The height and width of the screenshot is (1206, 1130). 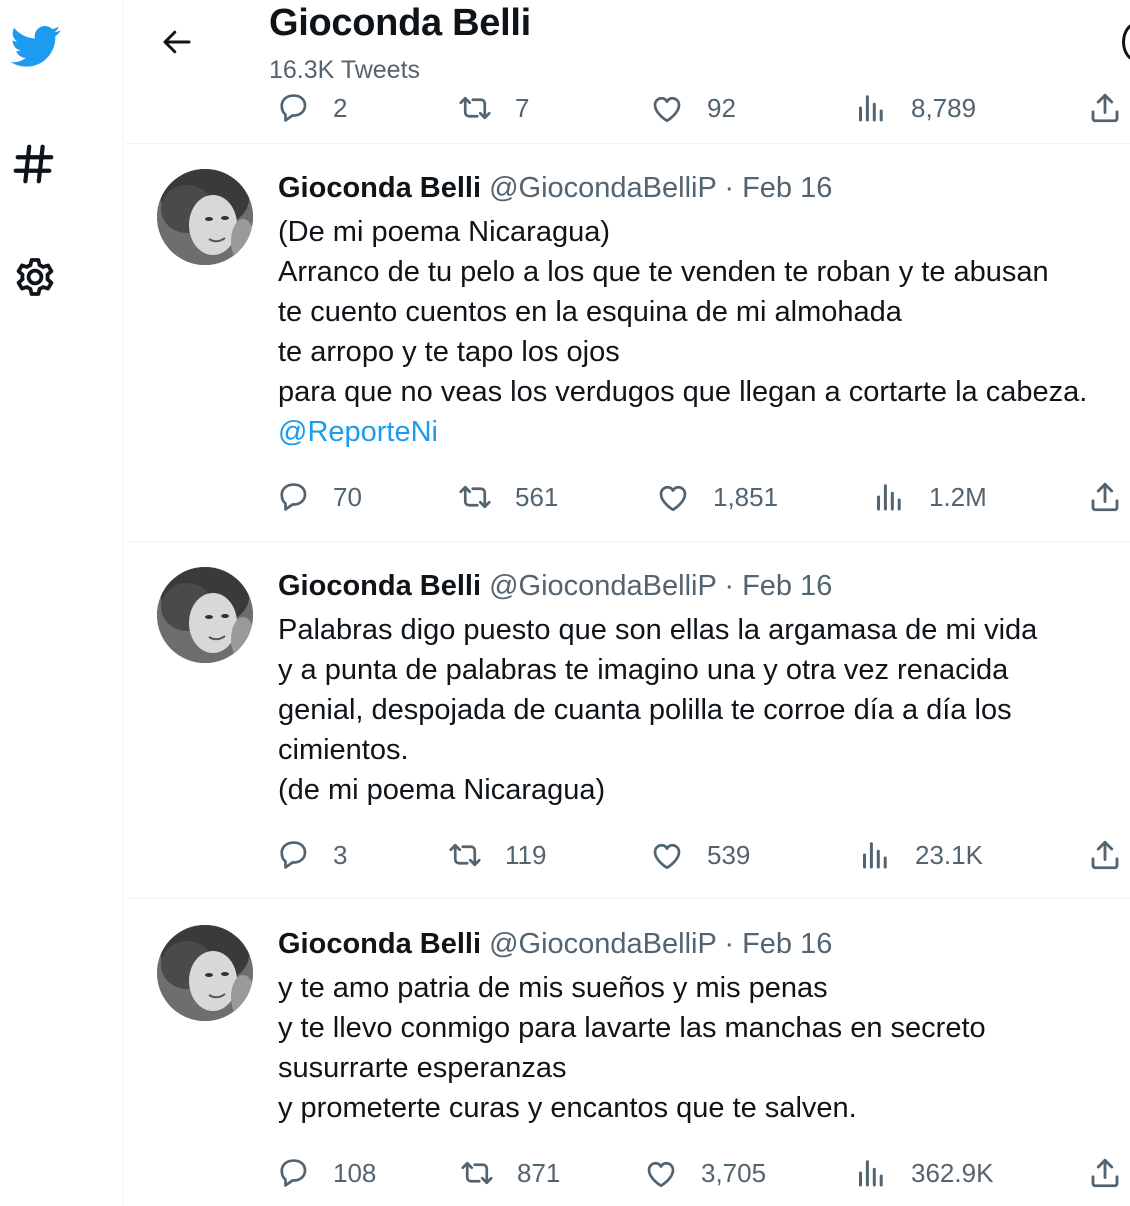 What do you see at coordinates (734, 1172) in the screenshot?
I see `like-count: 3,705` at bounding box center [734, 1172].